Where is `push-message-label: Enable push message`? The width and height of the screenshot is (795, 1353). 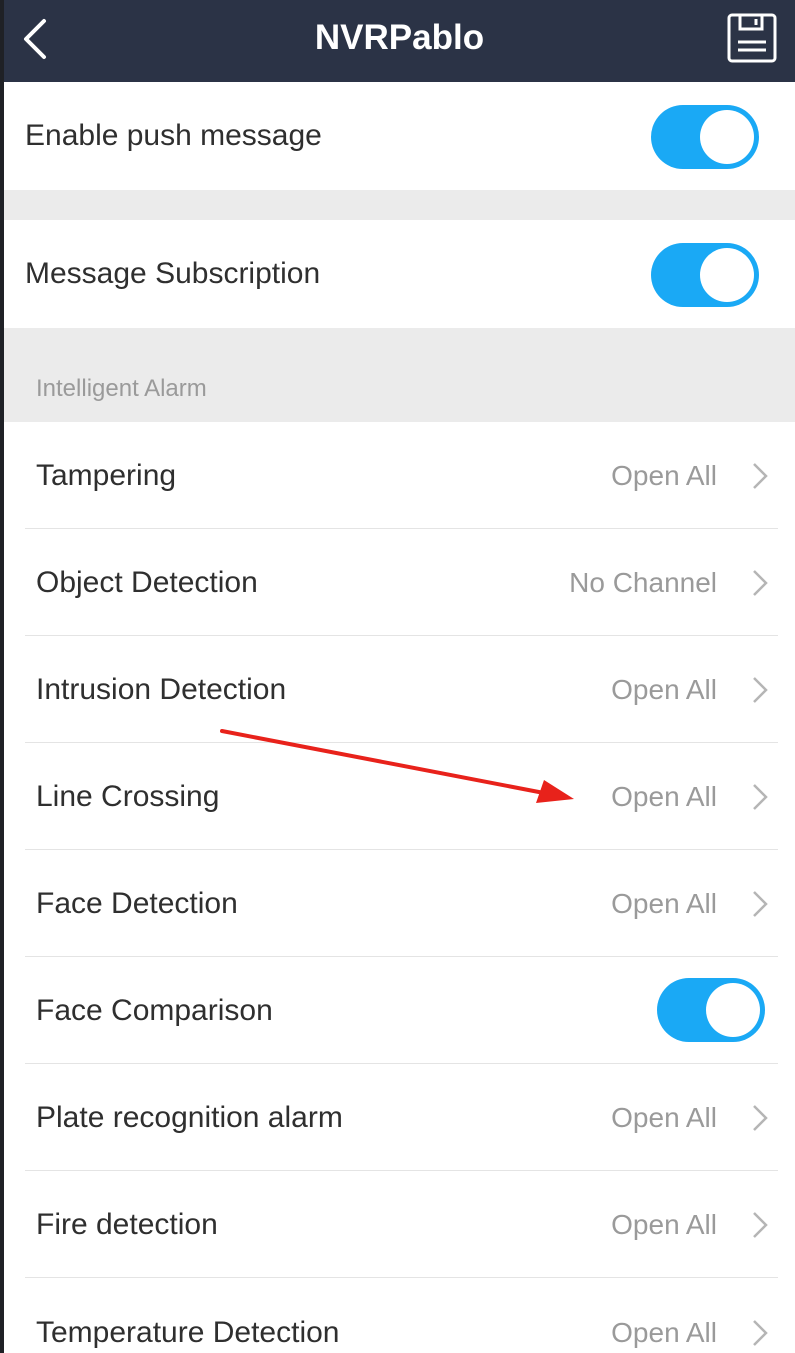 push-message-label: Enable push message is located at coordinates (173, 135).